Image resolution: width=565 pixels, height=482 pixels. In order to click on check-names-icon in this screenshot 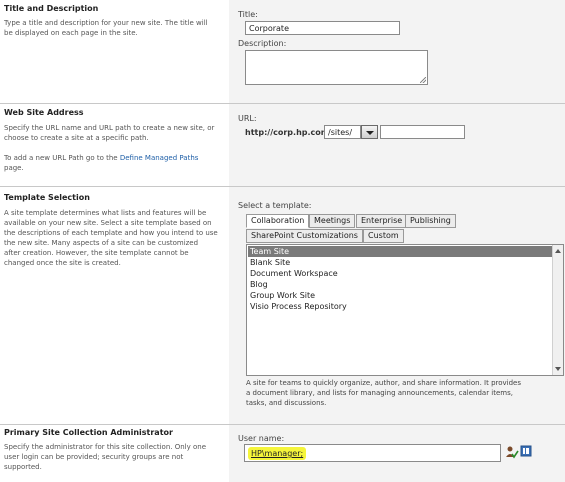, I will do `click(512, 452)`.